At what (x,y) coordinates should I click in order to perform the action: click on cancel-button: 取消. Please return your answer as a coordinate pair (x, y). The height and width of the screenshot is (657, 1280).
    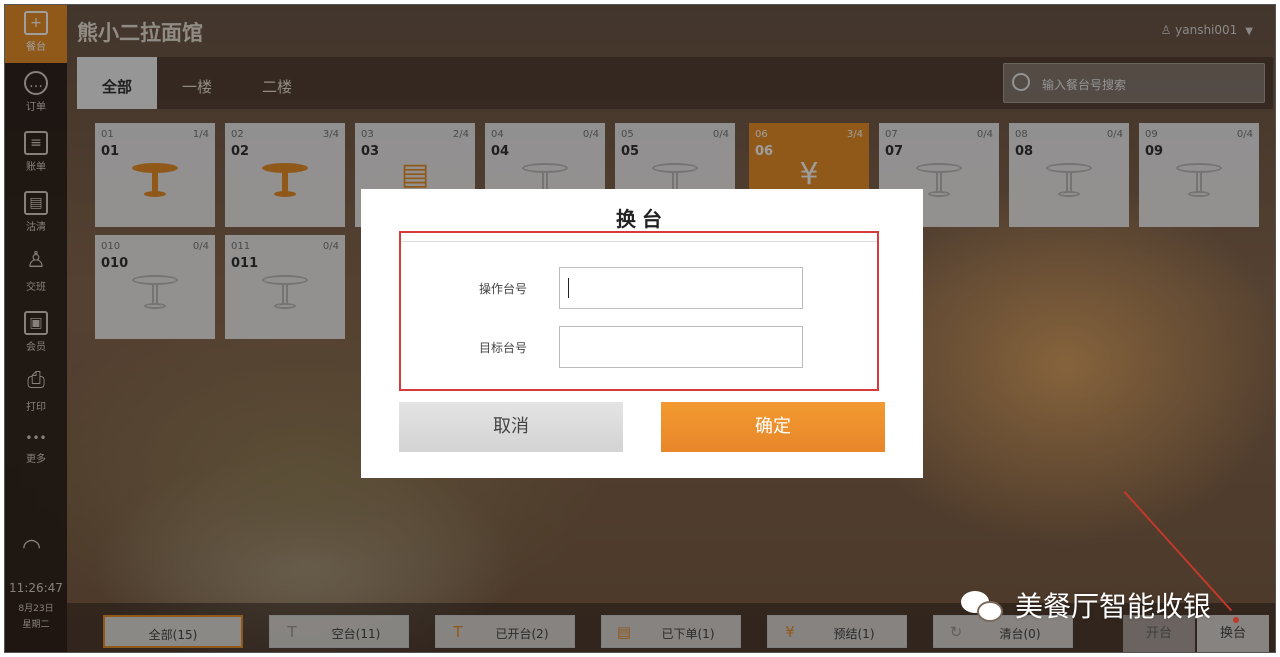
    Looking at the image, I should click on (511, 427).